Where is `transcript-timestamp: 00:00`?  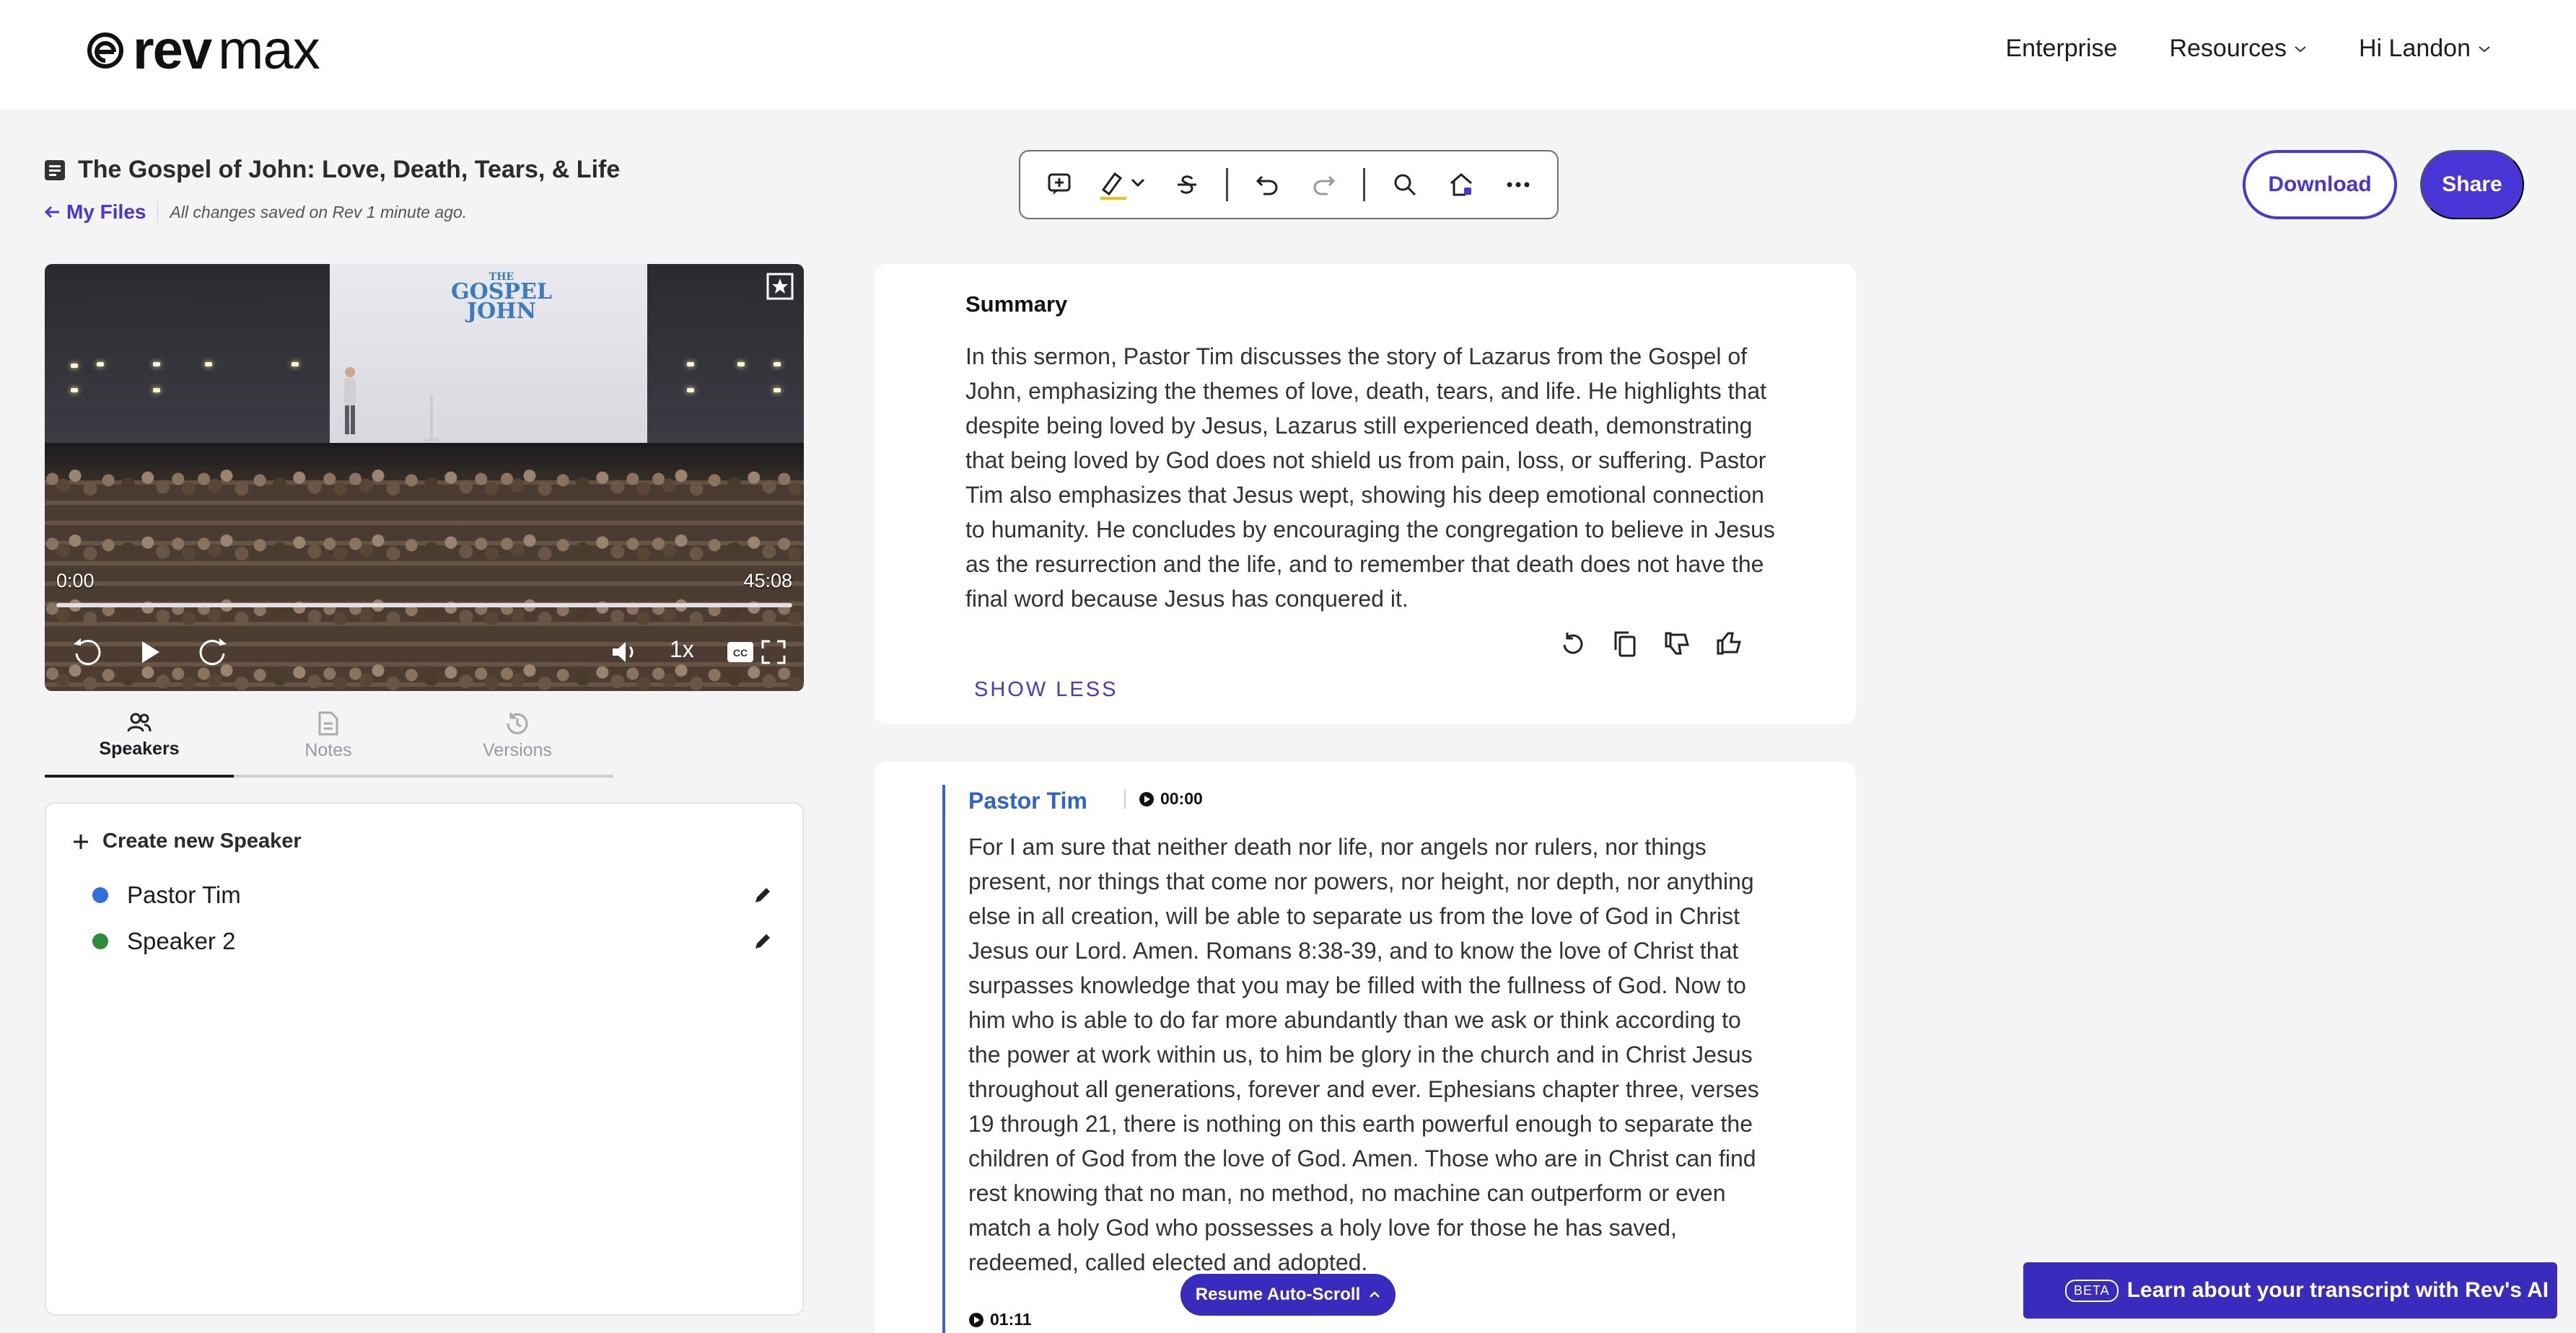
transcript-timestamp: 00:00 is located at coordinates (1163, 799).